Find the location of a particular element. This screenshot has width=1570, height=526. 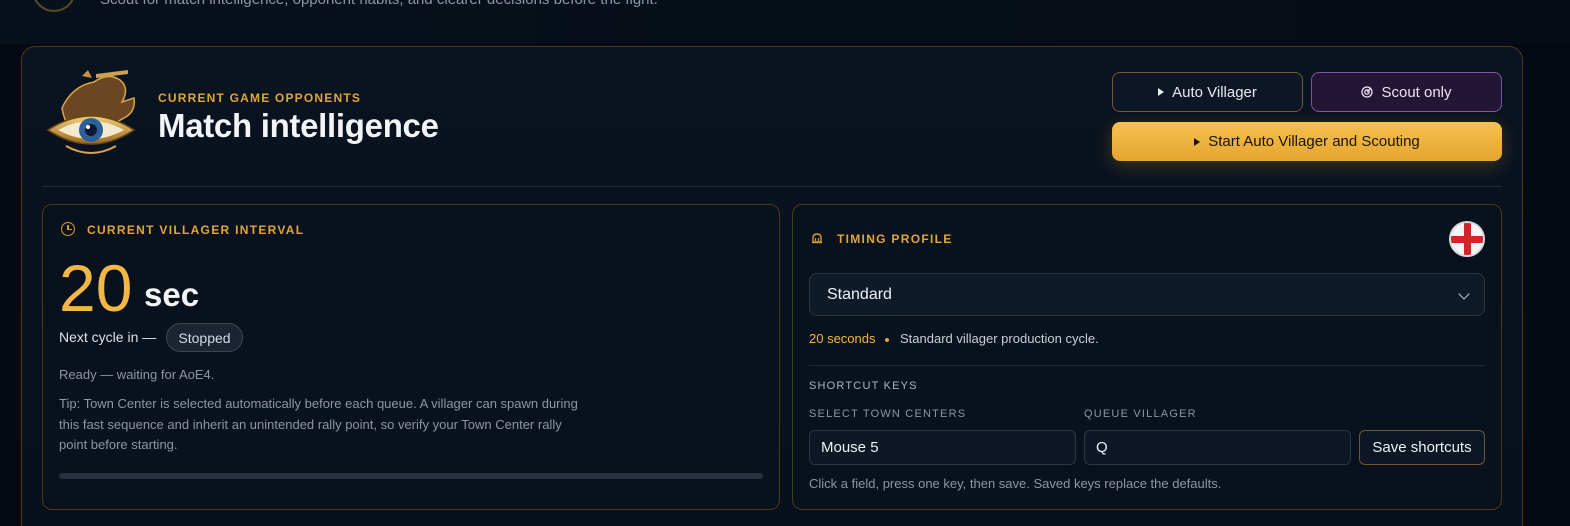

start-auto-villager-and-scouting-button: Start Auto Villager and Scouting is located at coordinates (1307, 141).